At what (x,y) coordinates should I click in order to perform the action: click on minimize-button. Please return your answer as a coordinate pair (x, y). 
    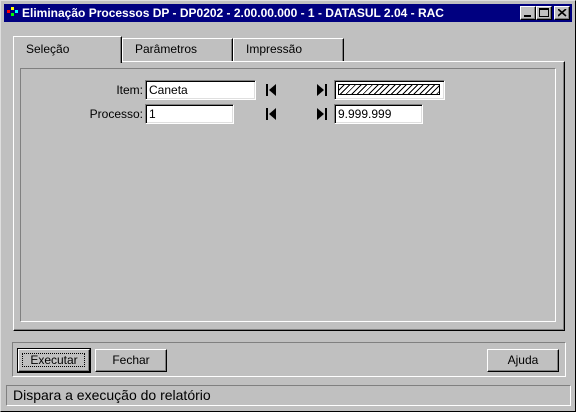
    Looking at the image, I should click on (528, 13).